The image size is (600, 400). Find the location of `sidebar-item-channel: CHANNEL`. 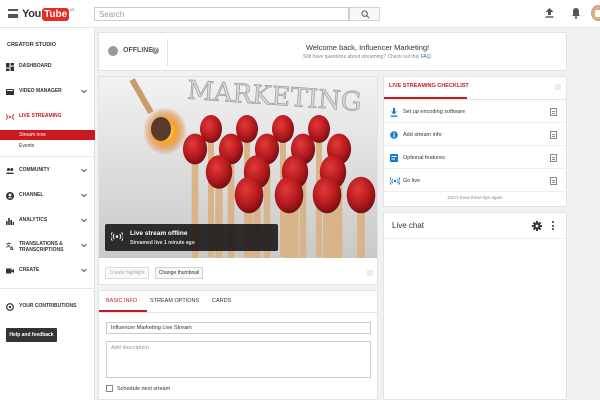

sidebar-item-channel: CHANNEL is located at coordinates (47, 196).